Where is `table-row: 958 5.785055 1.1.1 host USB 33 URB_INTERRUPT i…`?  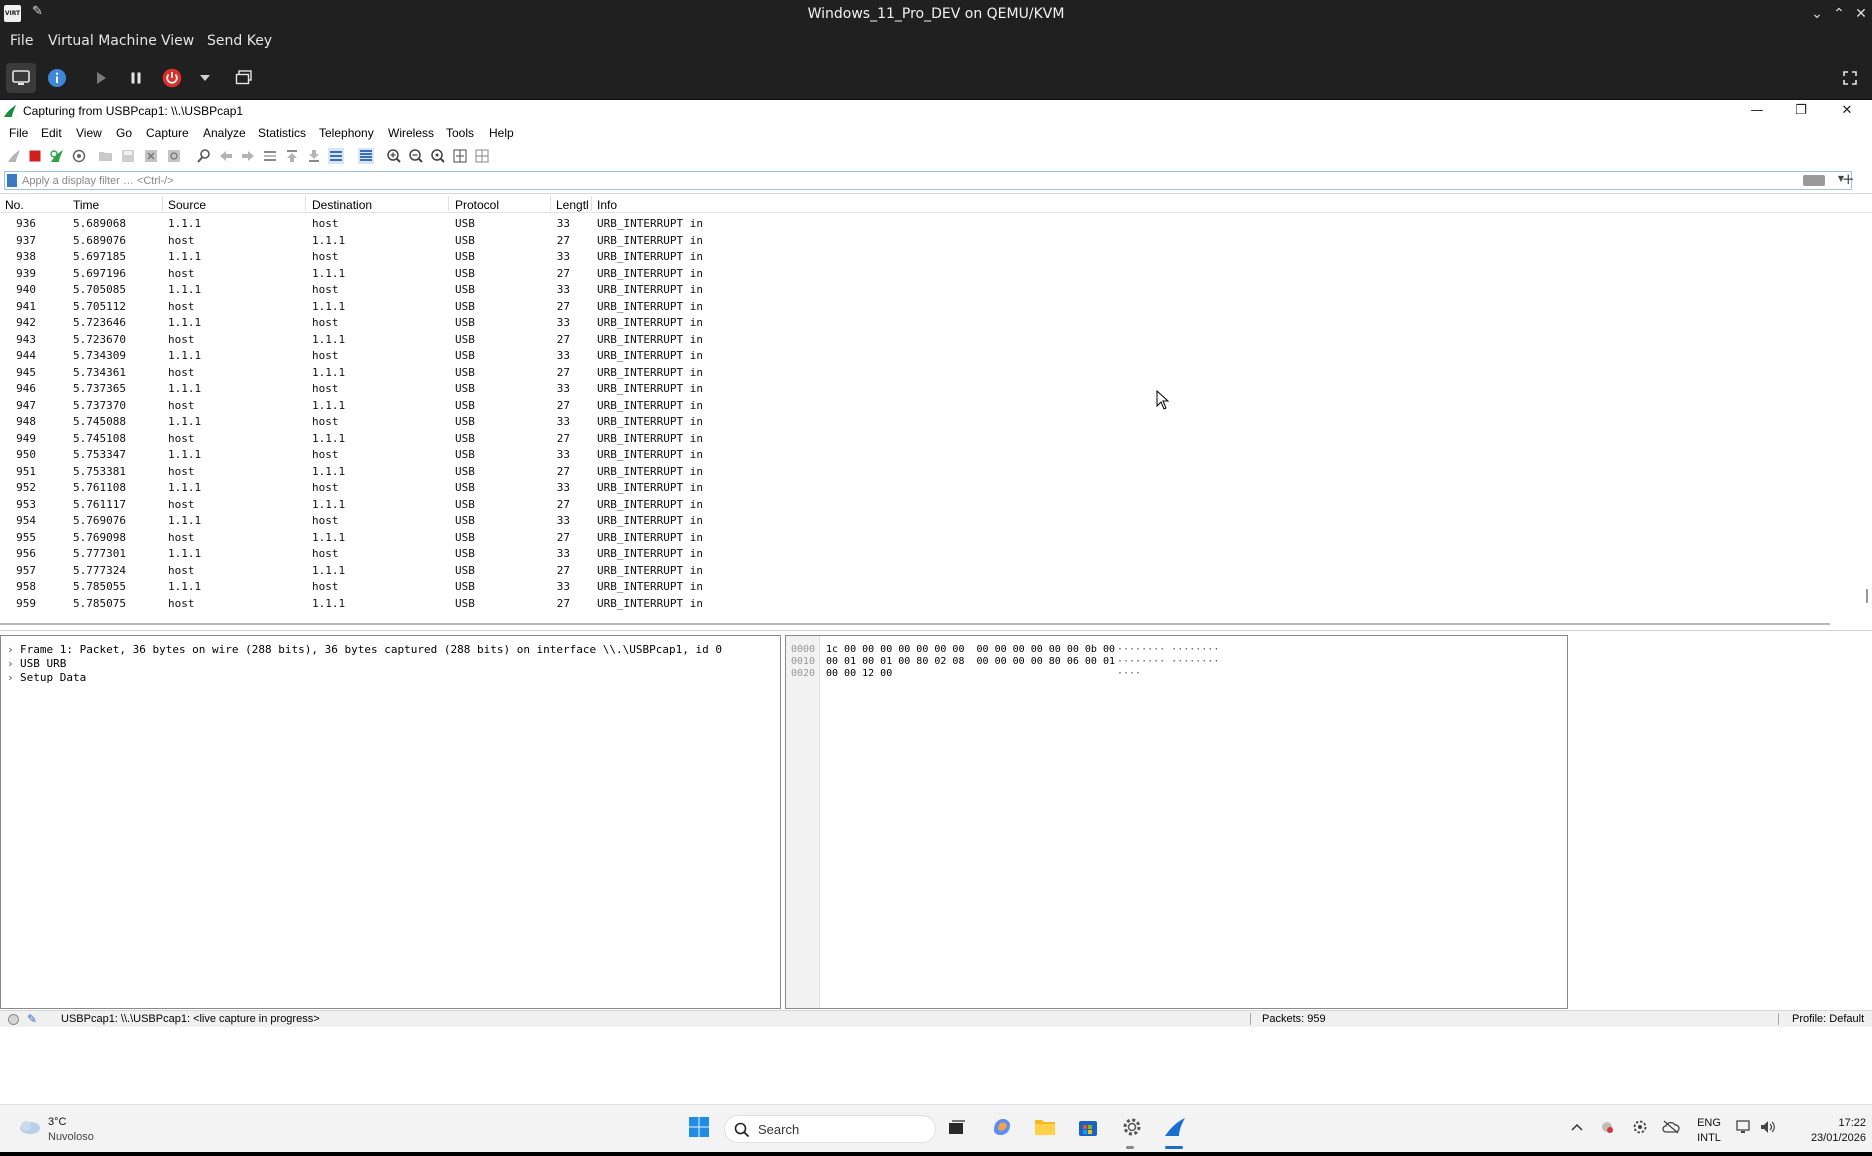 table-row: 958 5.785055 1.1.1 host USB 33 URB_INTERRUPT i… is located at coordinates (936, 587).